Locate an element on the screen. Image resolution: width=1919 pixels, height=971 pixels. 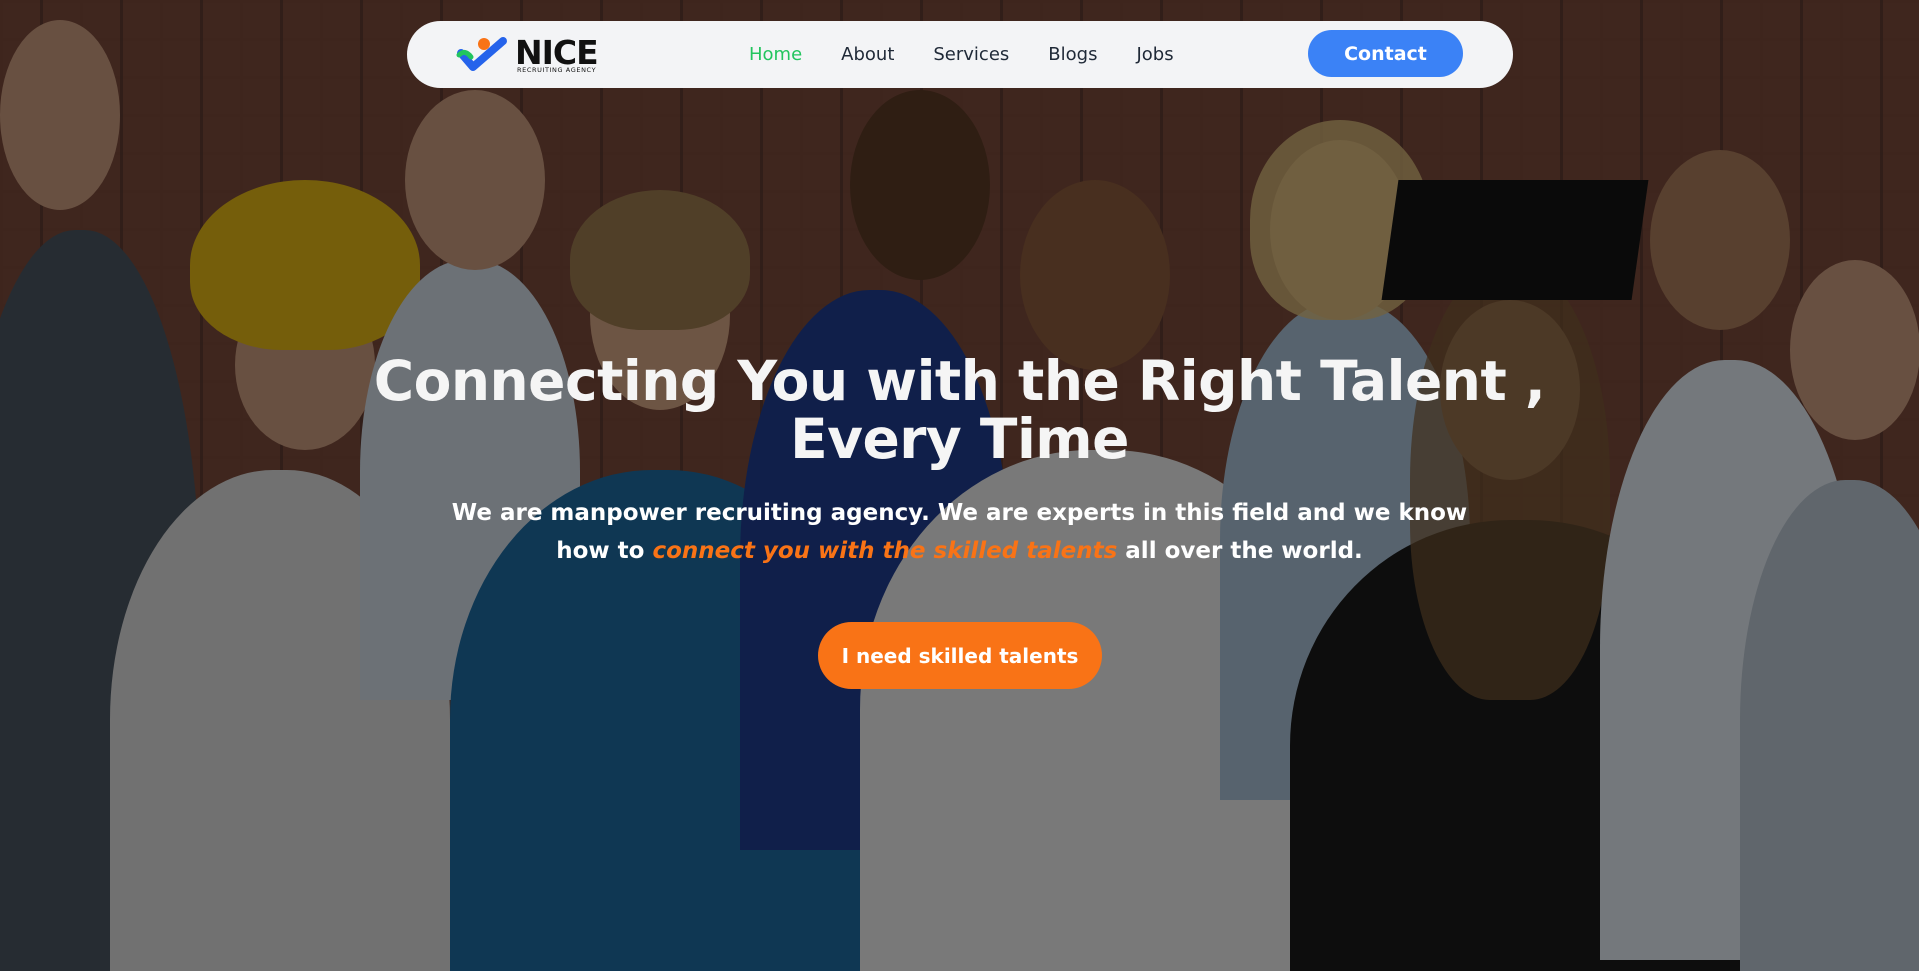
hero-title-line-2: Every Time is located at coordinates (959, 439).